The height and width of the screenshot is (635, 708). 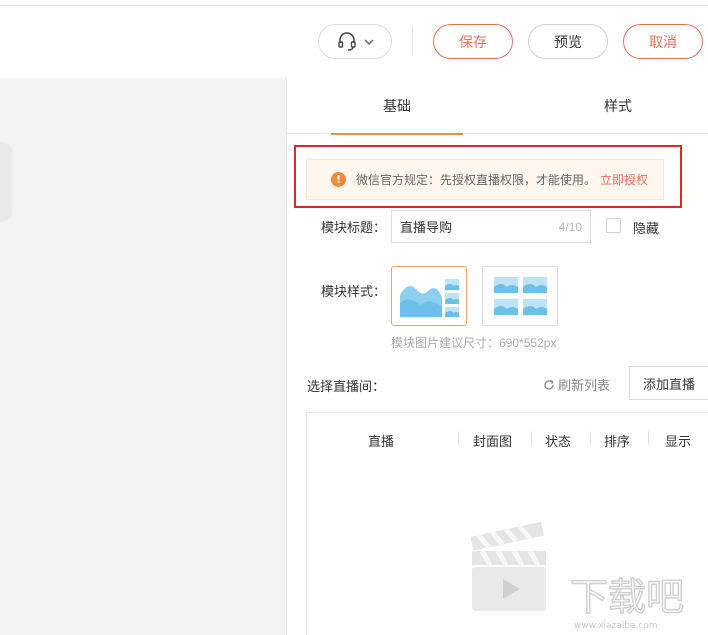 What do you see at coordinates (584, 385) in the screenshot?
I see `refresh-list-label: 刷新列表` at bounding box center [584, 385].